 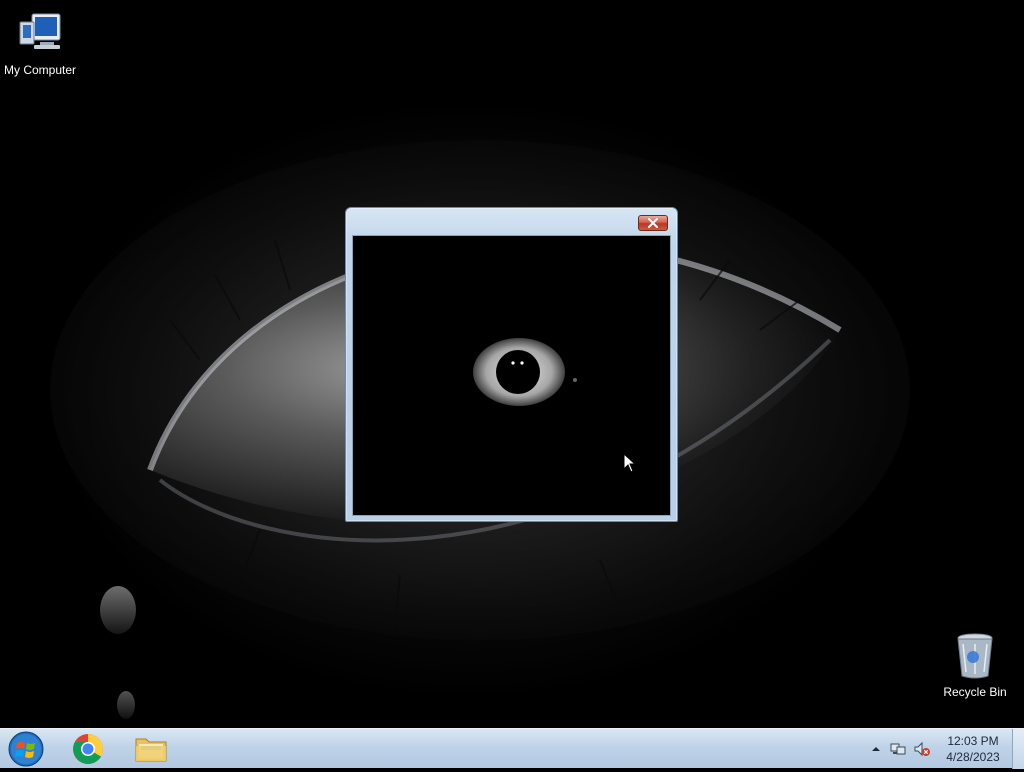 I want to click on chrome-icon, so click(x=88, y=749).